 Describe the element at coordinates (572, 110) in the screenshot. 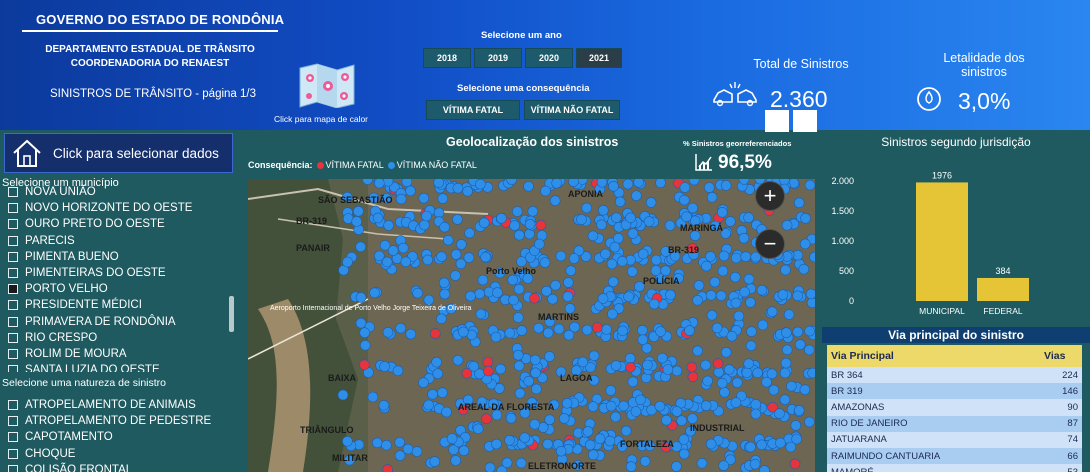

I see `consequence-button-non-fatal: VÍTIMA NÃO FATAL` at that location.